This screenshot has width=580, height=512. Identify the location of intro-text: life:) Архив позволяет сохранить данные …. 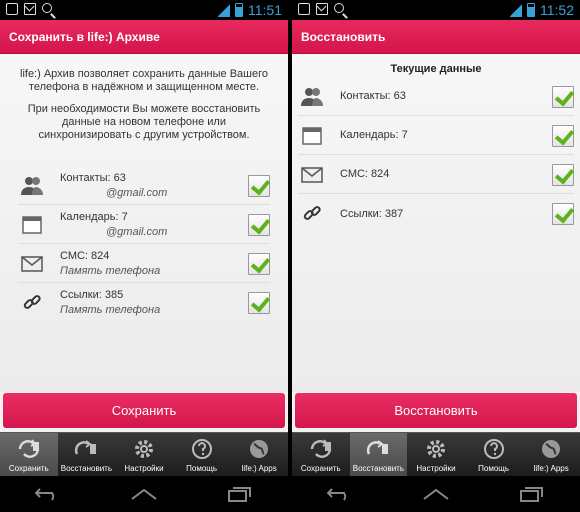
(144, 98).